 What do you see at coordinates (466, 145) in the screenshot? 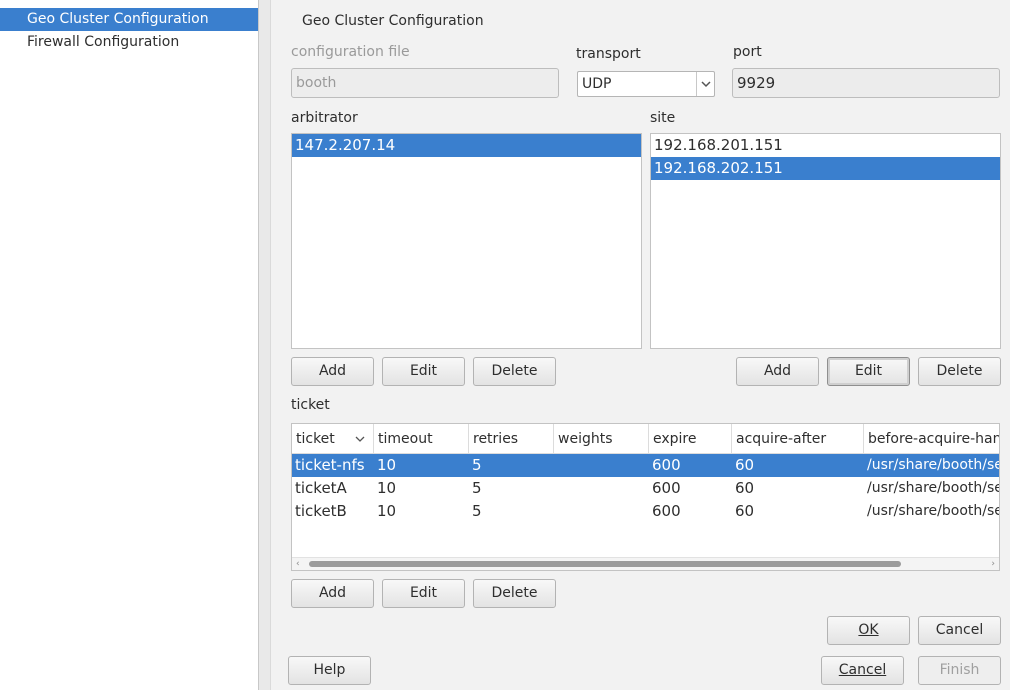
I see `list-item: 147.2.207.14` at bounding box center [466, 145].